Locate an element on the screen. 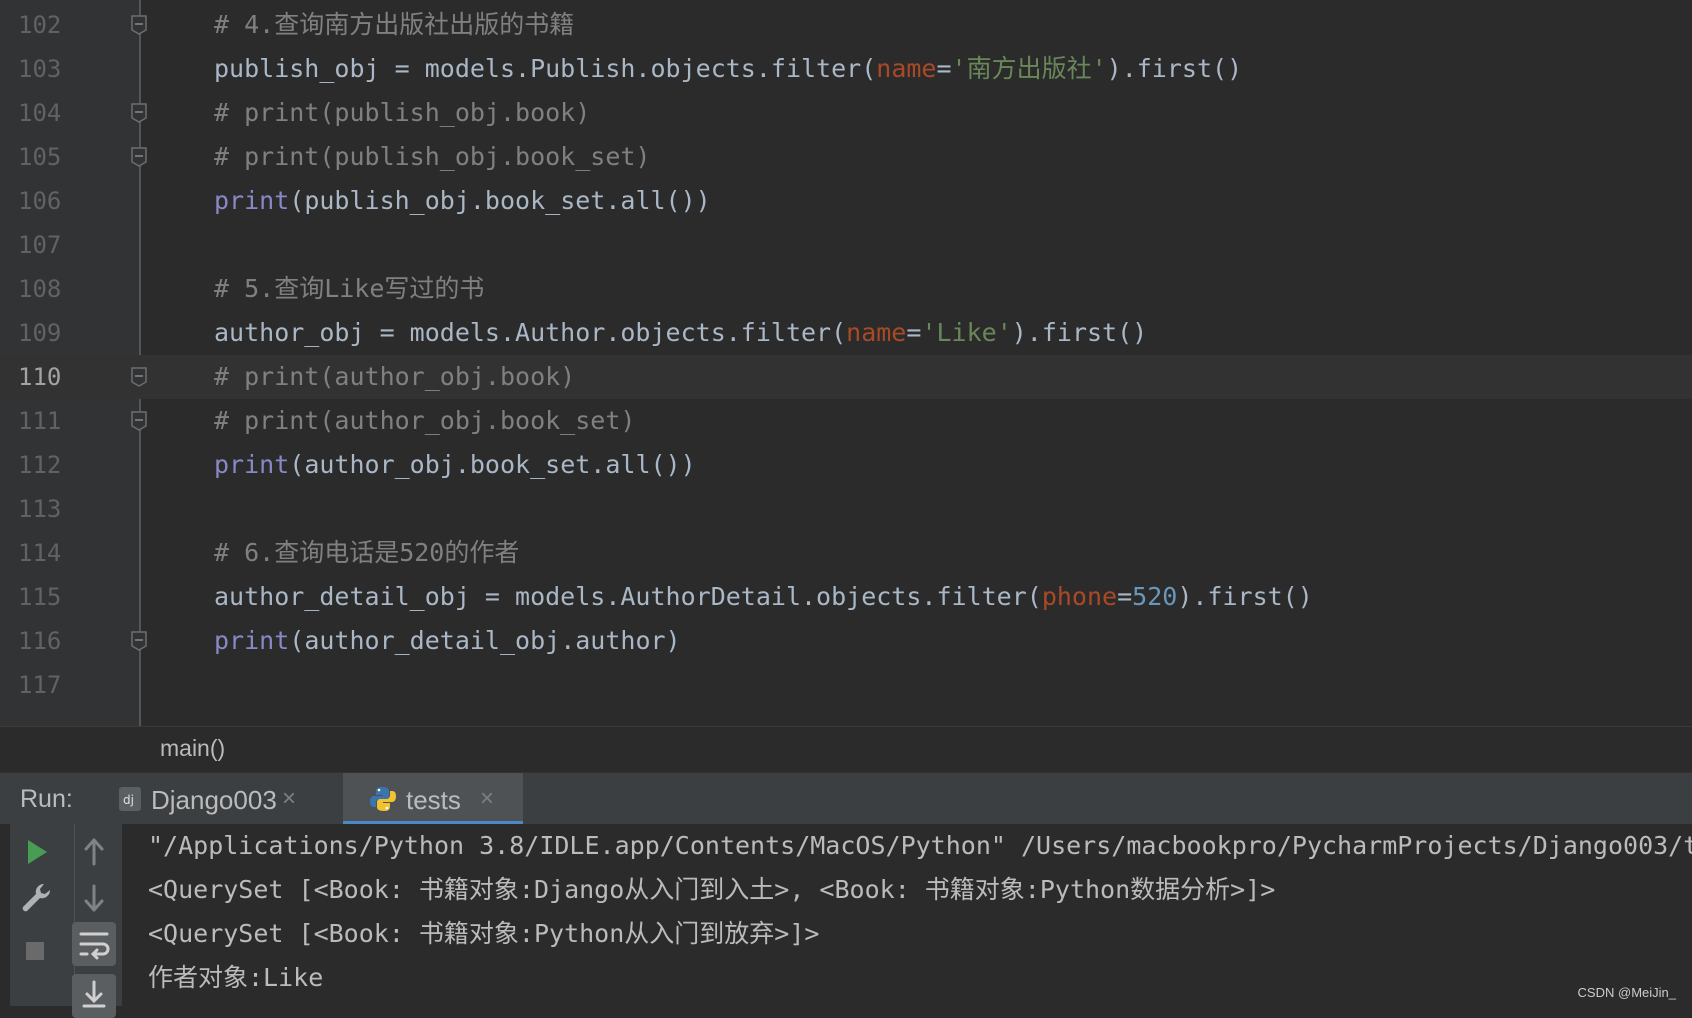 This screenshot has height=1018, width=1692. code-line: 106 print(publish_obj.book_set.all()) is located at coordinates (846, 201).